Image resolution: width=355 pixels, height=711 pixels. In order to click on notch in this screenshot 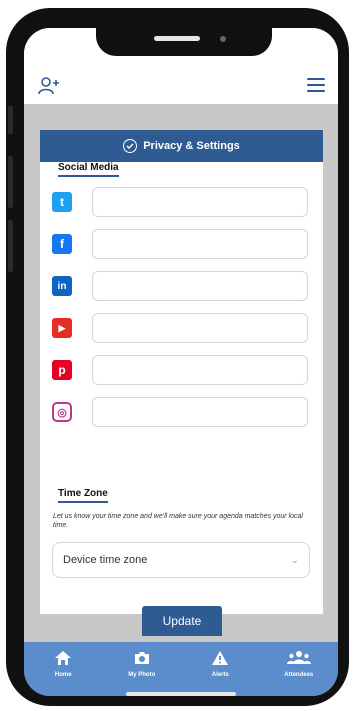, I will do `click(184, 42)`.